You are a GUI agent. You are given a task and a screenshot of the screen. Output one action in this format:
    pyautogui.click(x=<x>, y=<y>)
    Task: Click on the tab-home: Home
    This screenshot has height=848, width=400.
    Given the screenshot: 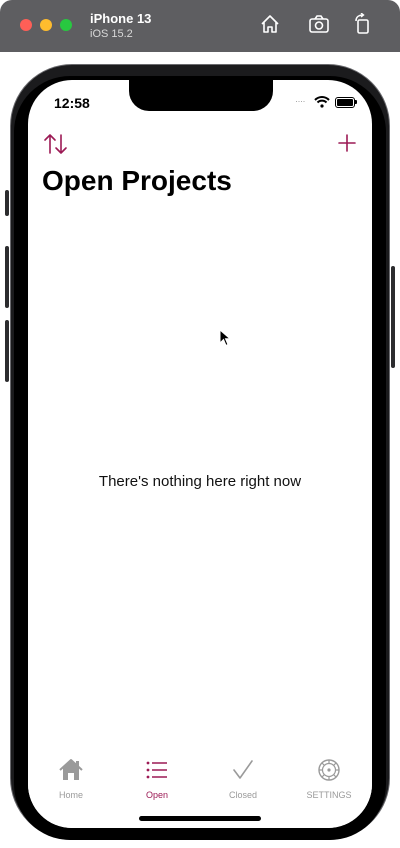 What is the action you would take?
    pyautogui.click(x=71, y=779)
    